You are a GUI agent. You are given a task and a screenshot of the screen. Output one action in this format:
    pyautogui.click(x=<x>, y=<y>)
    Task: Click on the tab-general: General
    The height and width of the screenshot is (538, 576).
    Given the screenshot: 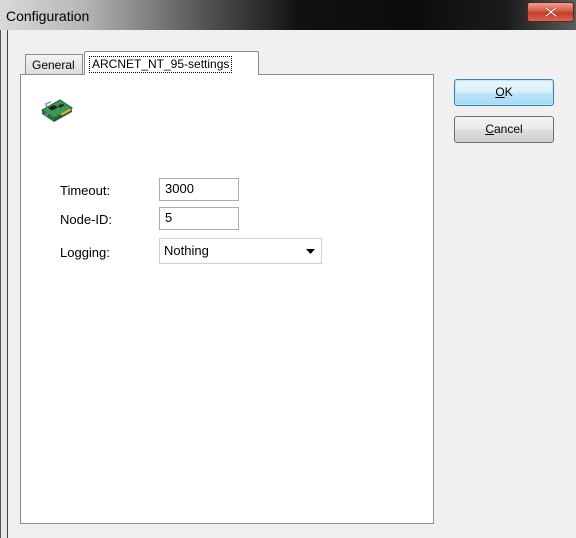 What is the action you would take?
    pyautogui.click(x=54, y=64)
    